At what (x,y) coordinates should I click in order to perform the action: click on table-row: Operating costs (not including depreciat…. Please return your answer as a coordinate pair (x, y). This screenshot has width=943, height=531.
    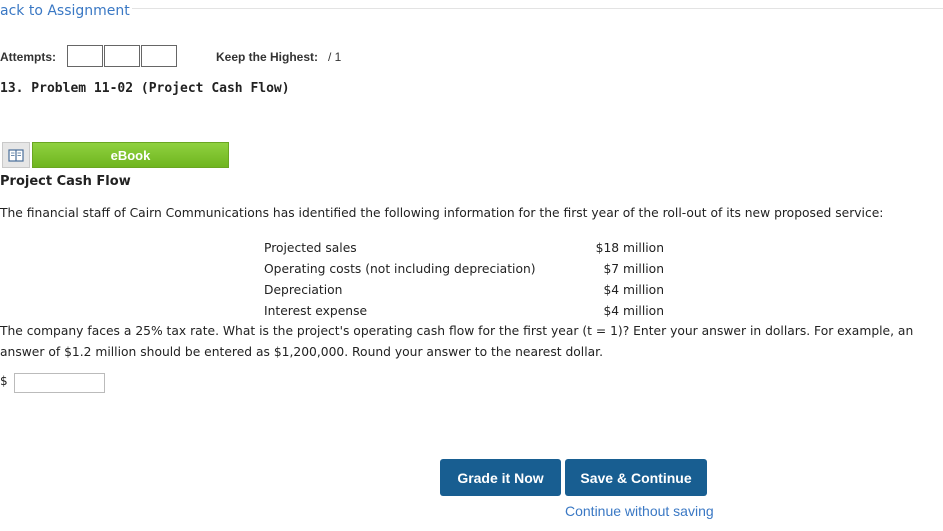
    Looking at the image, I should click on (464, 268).